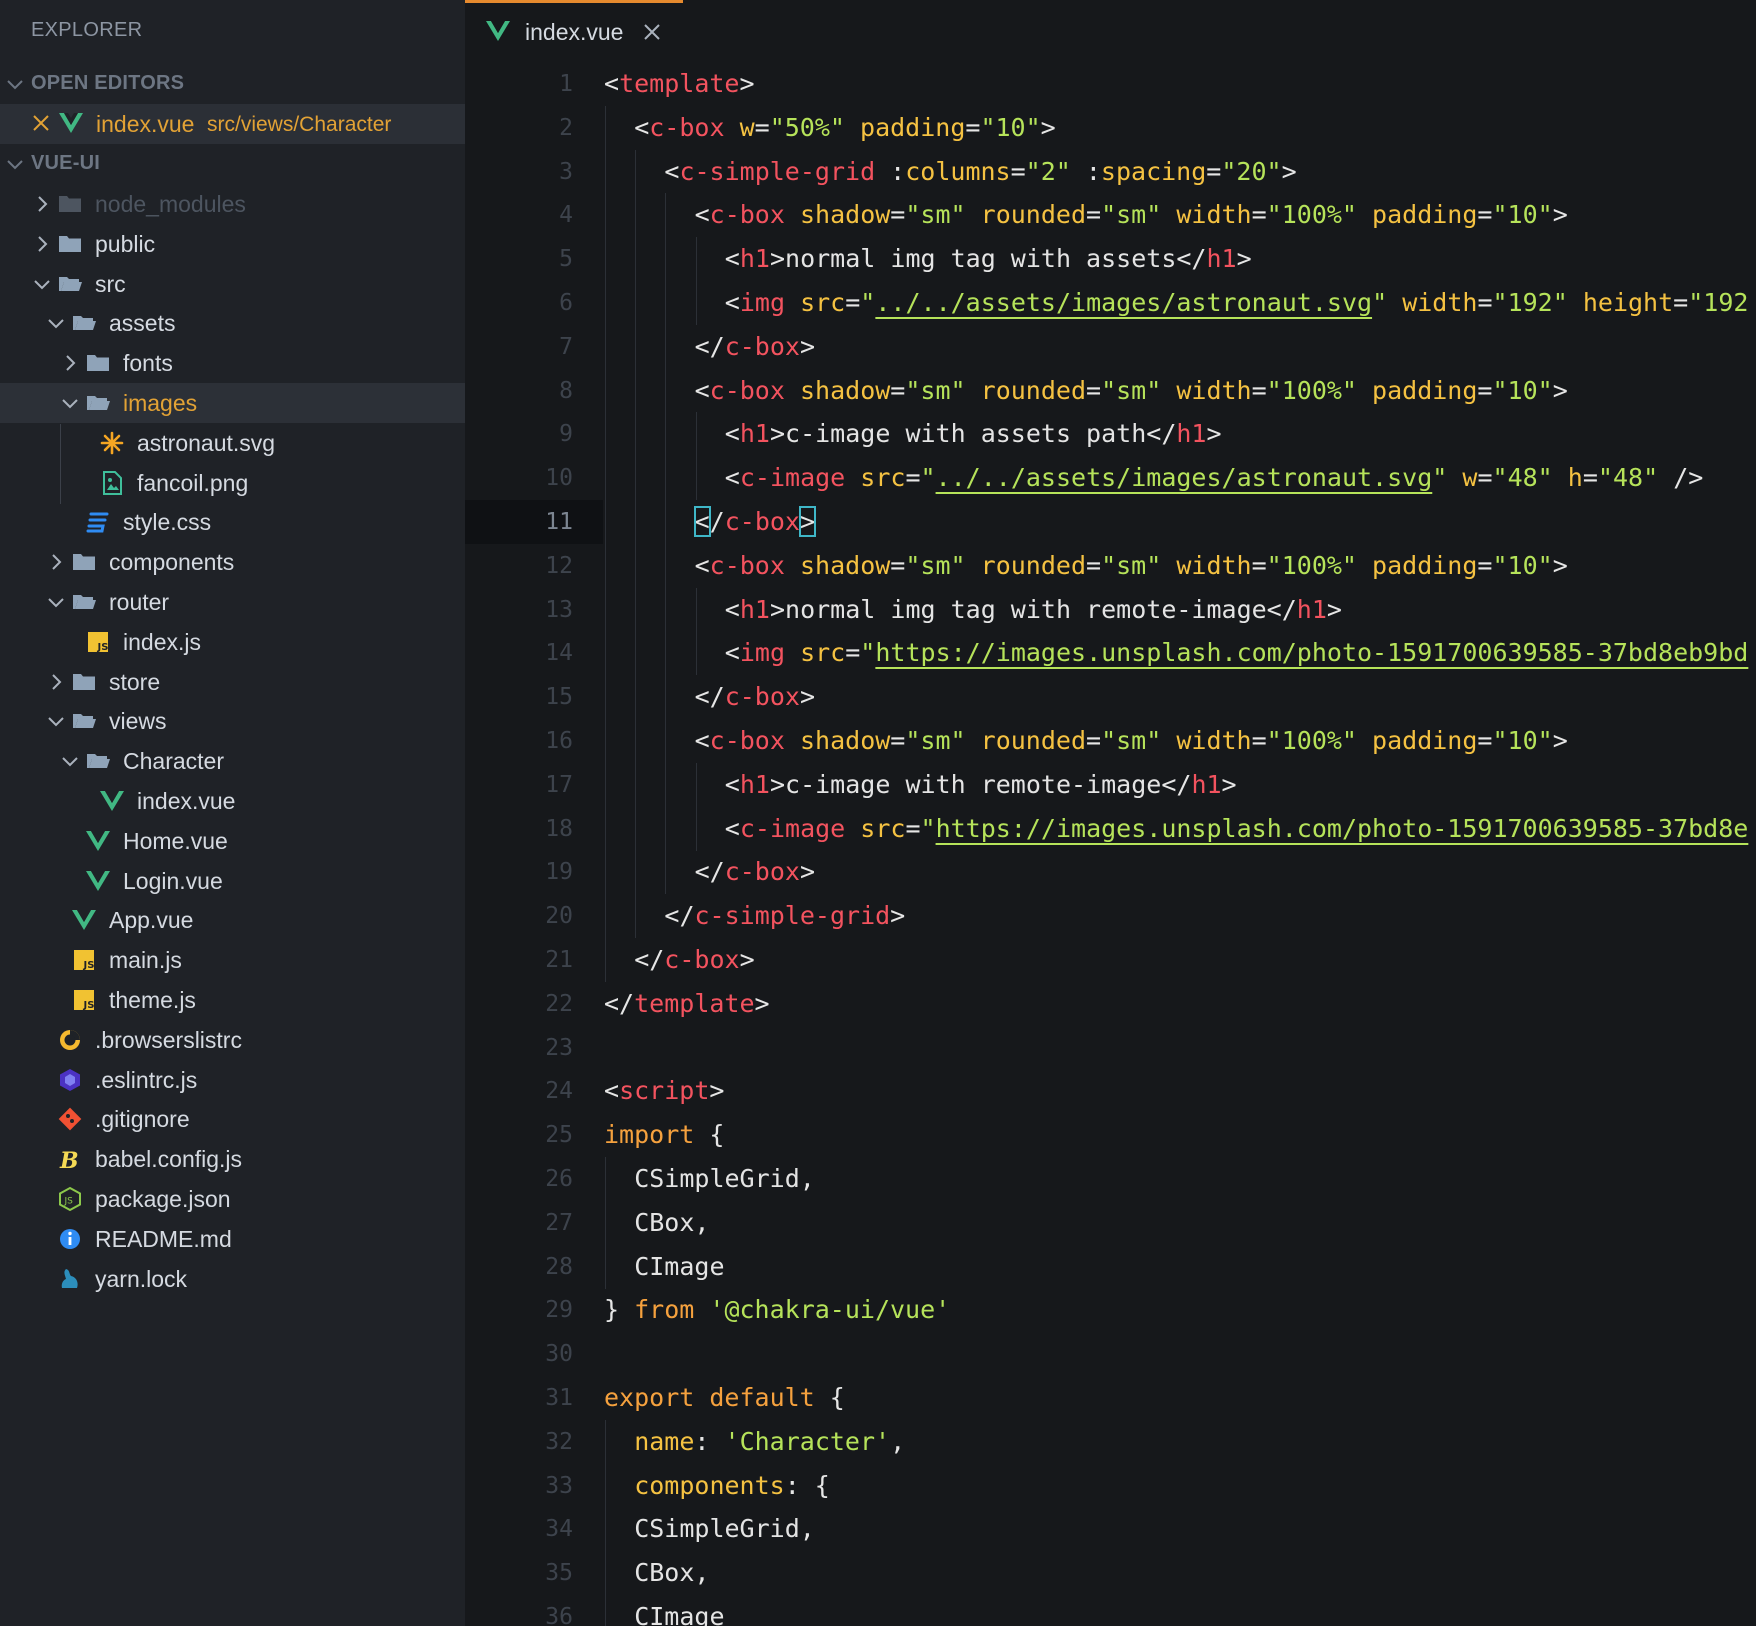 The width and height of the screenshot is (1756, 1626). Describe the element at coordinates (566, 259) in the screenshot. I see `line-number: 5` at that location.